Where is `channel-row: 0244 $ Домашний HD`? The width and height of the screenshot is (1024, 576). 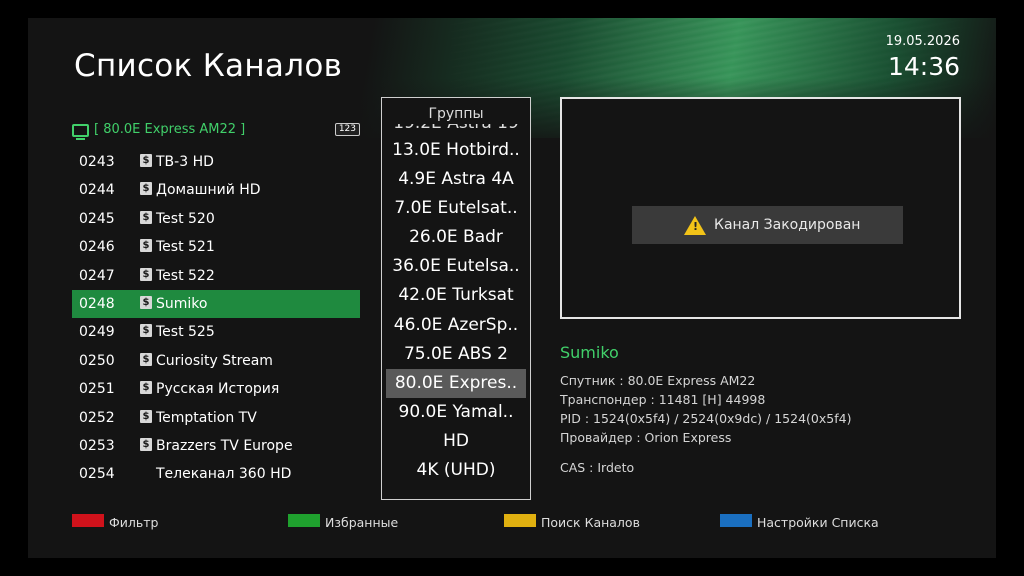
channel-row: 0244 $ Домашний HD is located at coordinates (216, 190).